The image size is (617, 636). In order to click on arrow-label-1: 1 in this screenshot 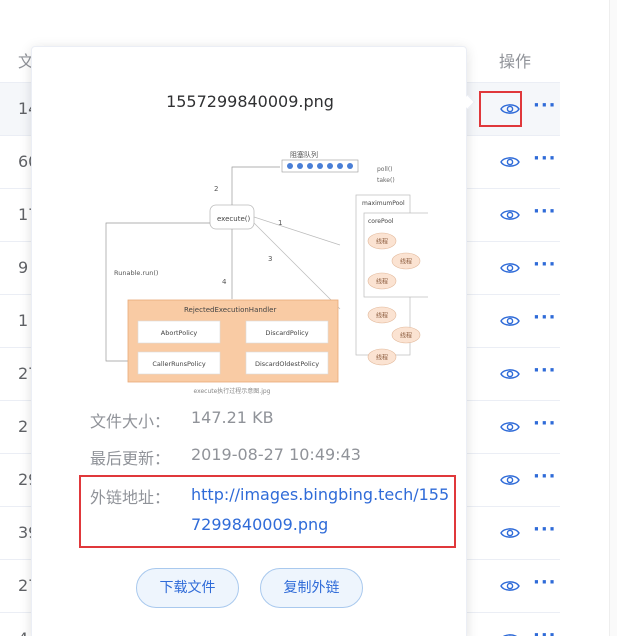, I will do `click(280, 223)`.